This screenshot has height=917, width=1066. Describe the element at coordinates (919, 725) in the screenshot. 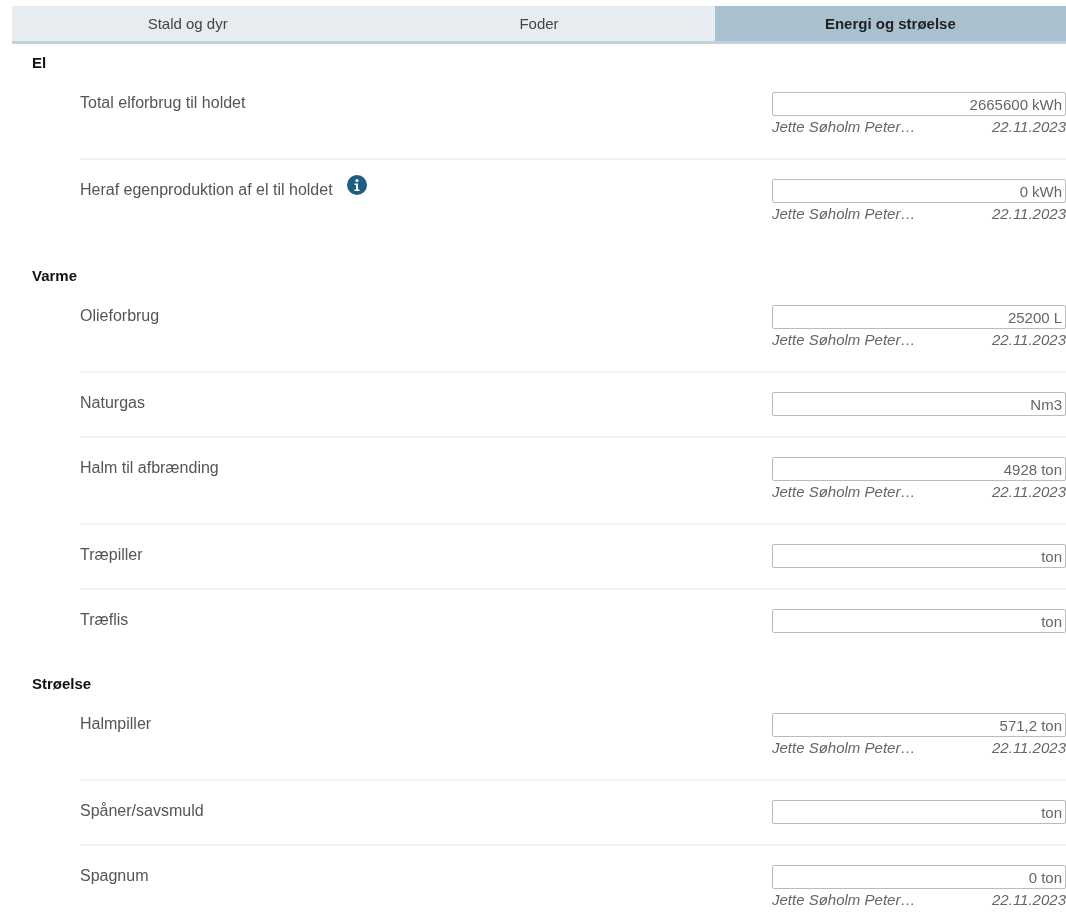

I see `input-field: 571,2 ton` at that location.